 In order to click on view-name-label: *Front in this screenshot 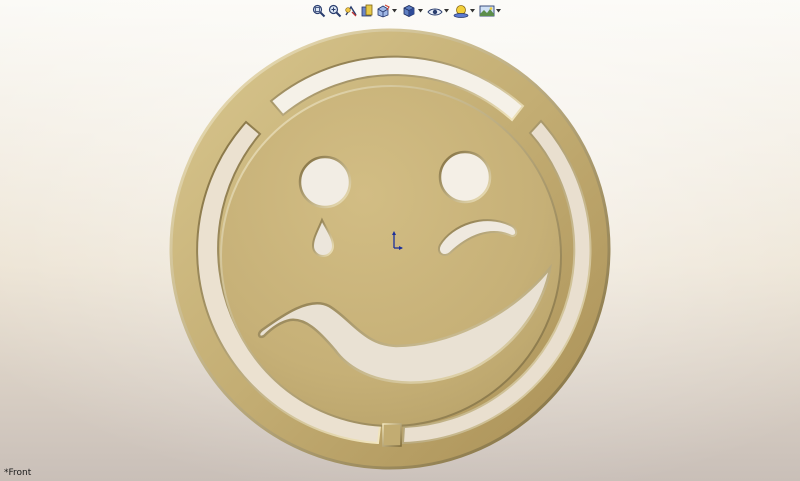, I will do `click(18, 473)`.